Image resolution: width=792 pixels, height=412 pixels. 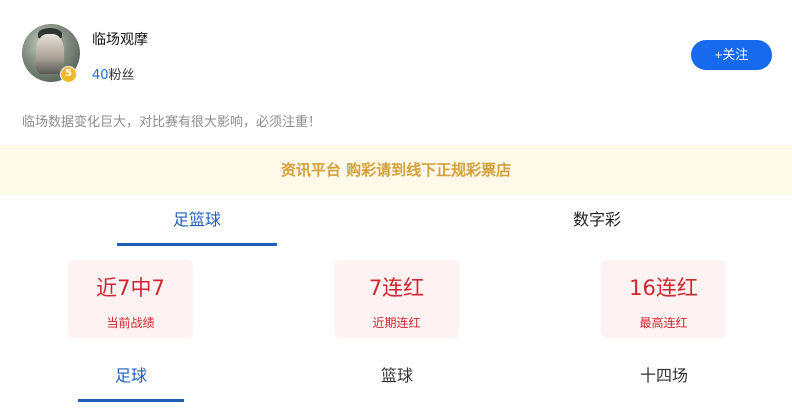 What do you see at coordinates (120, 40) in the screenshot?
I see `user-name: 临场观摩` at bounding box center [120, 40].